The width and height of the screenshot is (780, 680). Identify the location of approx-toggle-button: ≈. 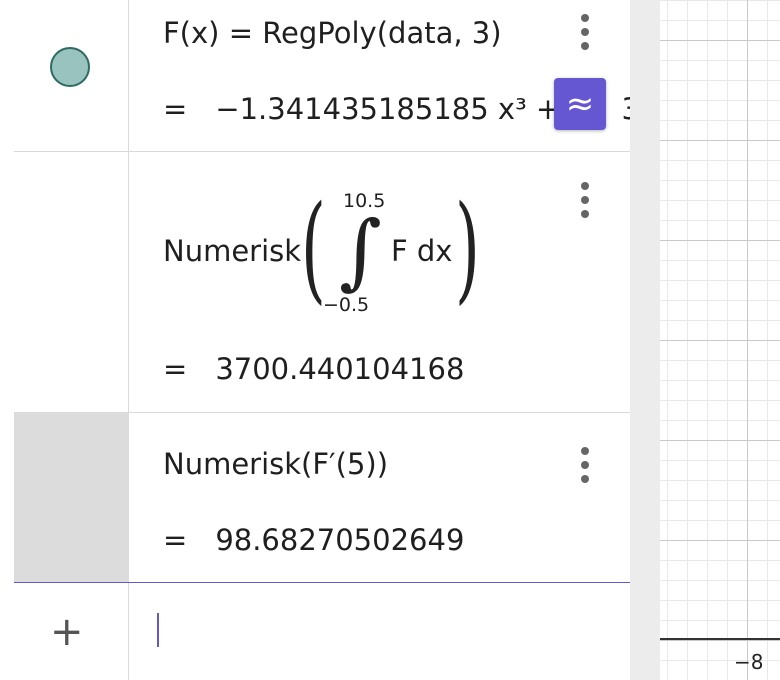
(580, 104).